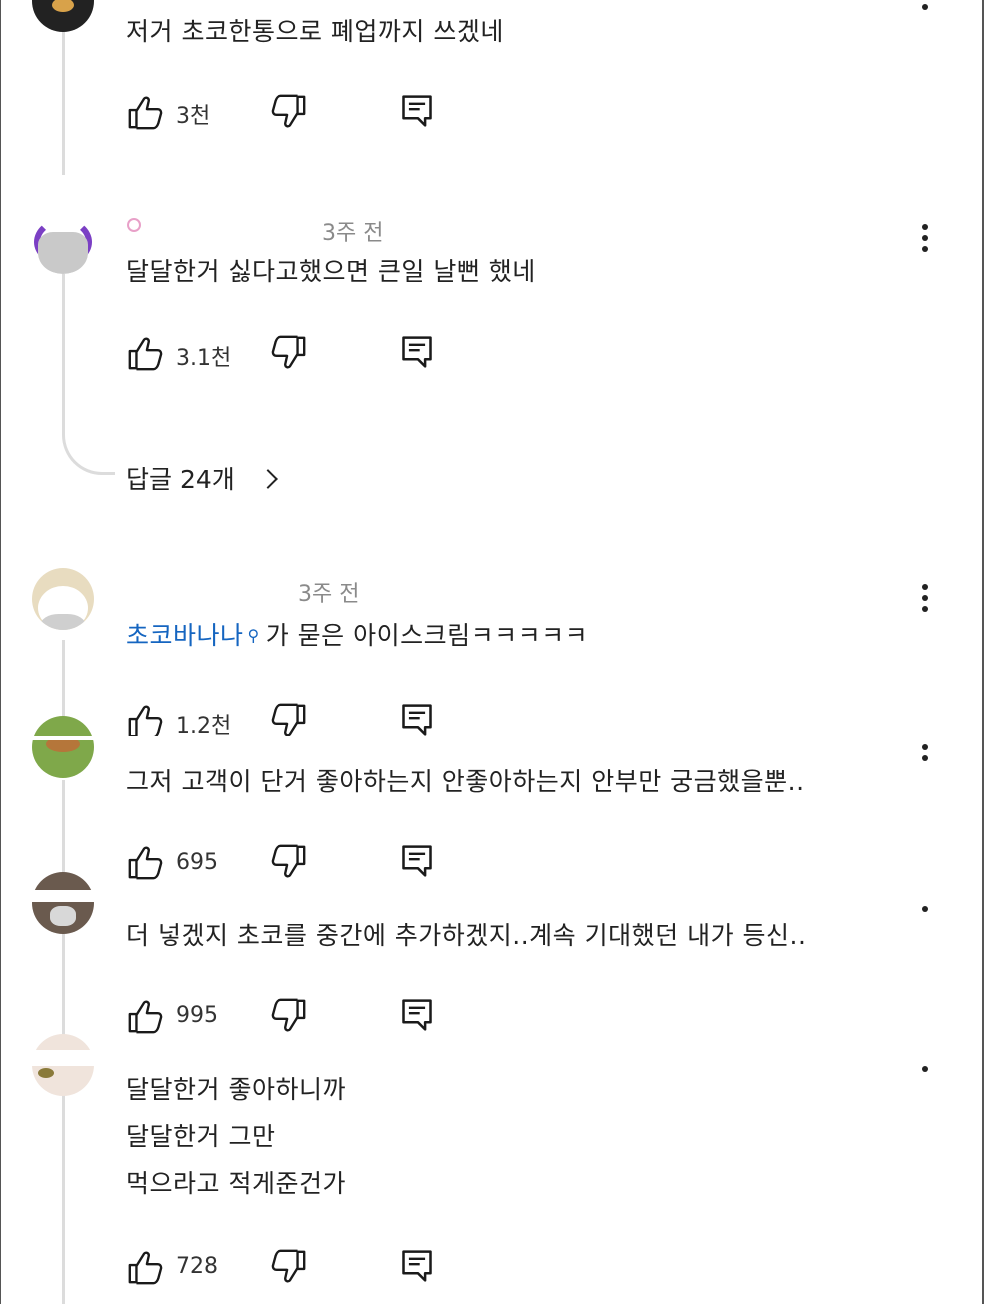 The image size is (984, 1304). Describe the element at coordinates (202, 478) in the screenshot. I see `view-replies-button: 답글 24개` at that location.